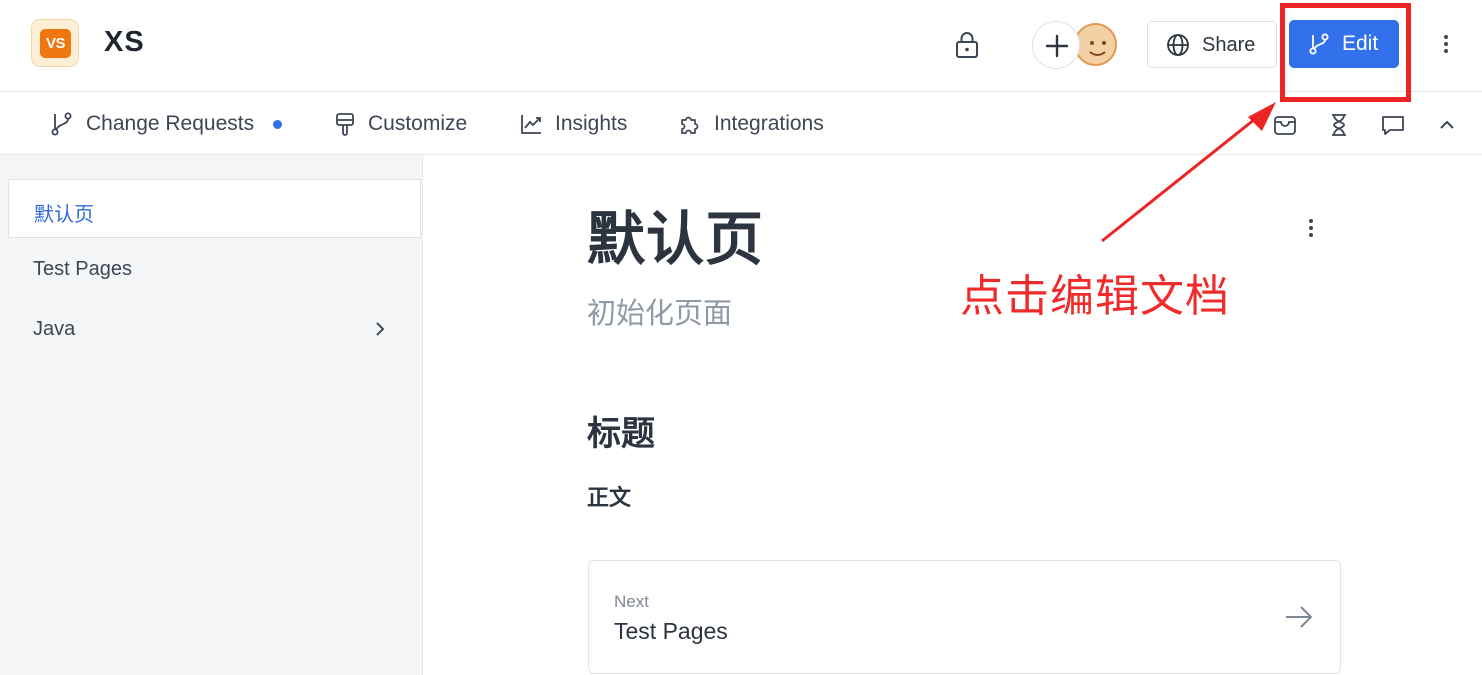 The height and width of the screenshot is (675, 1482). I want to click on nav-label: Integrations, so click(769, 123).